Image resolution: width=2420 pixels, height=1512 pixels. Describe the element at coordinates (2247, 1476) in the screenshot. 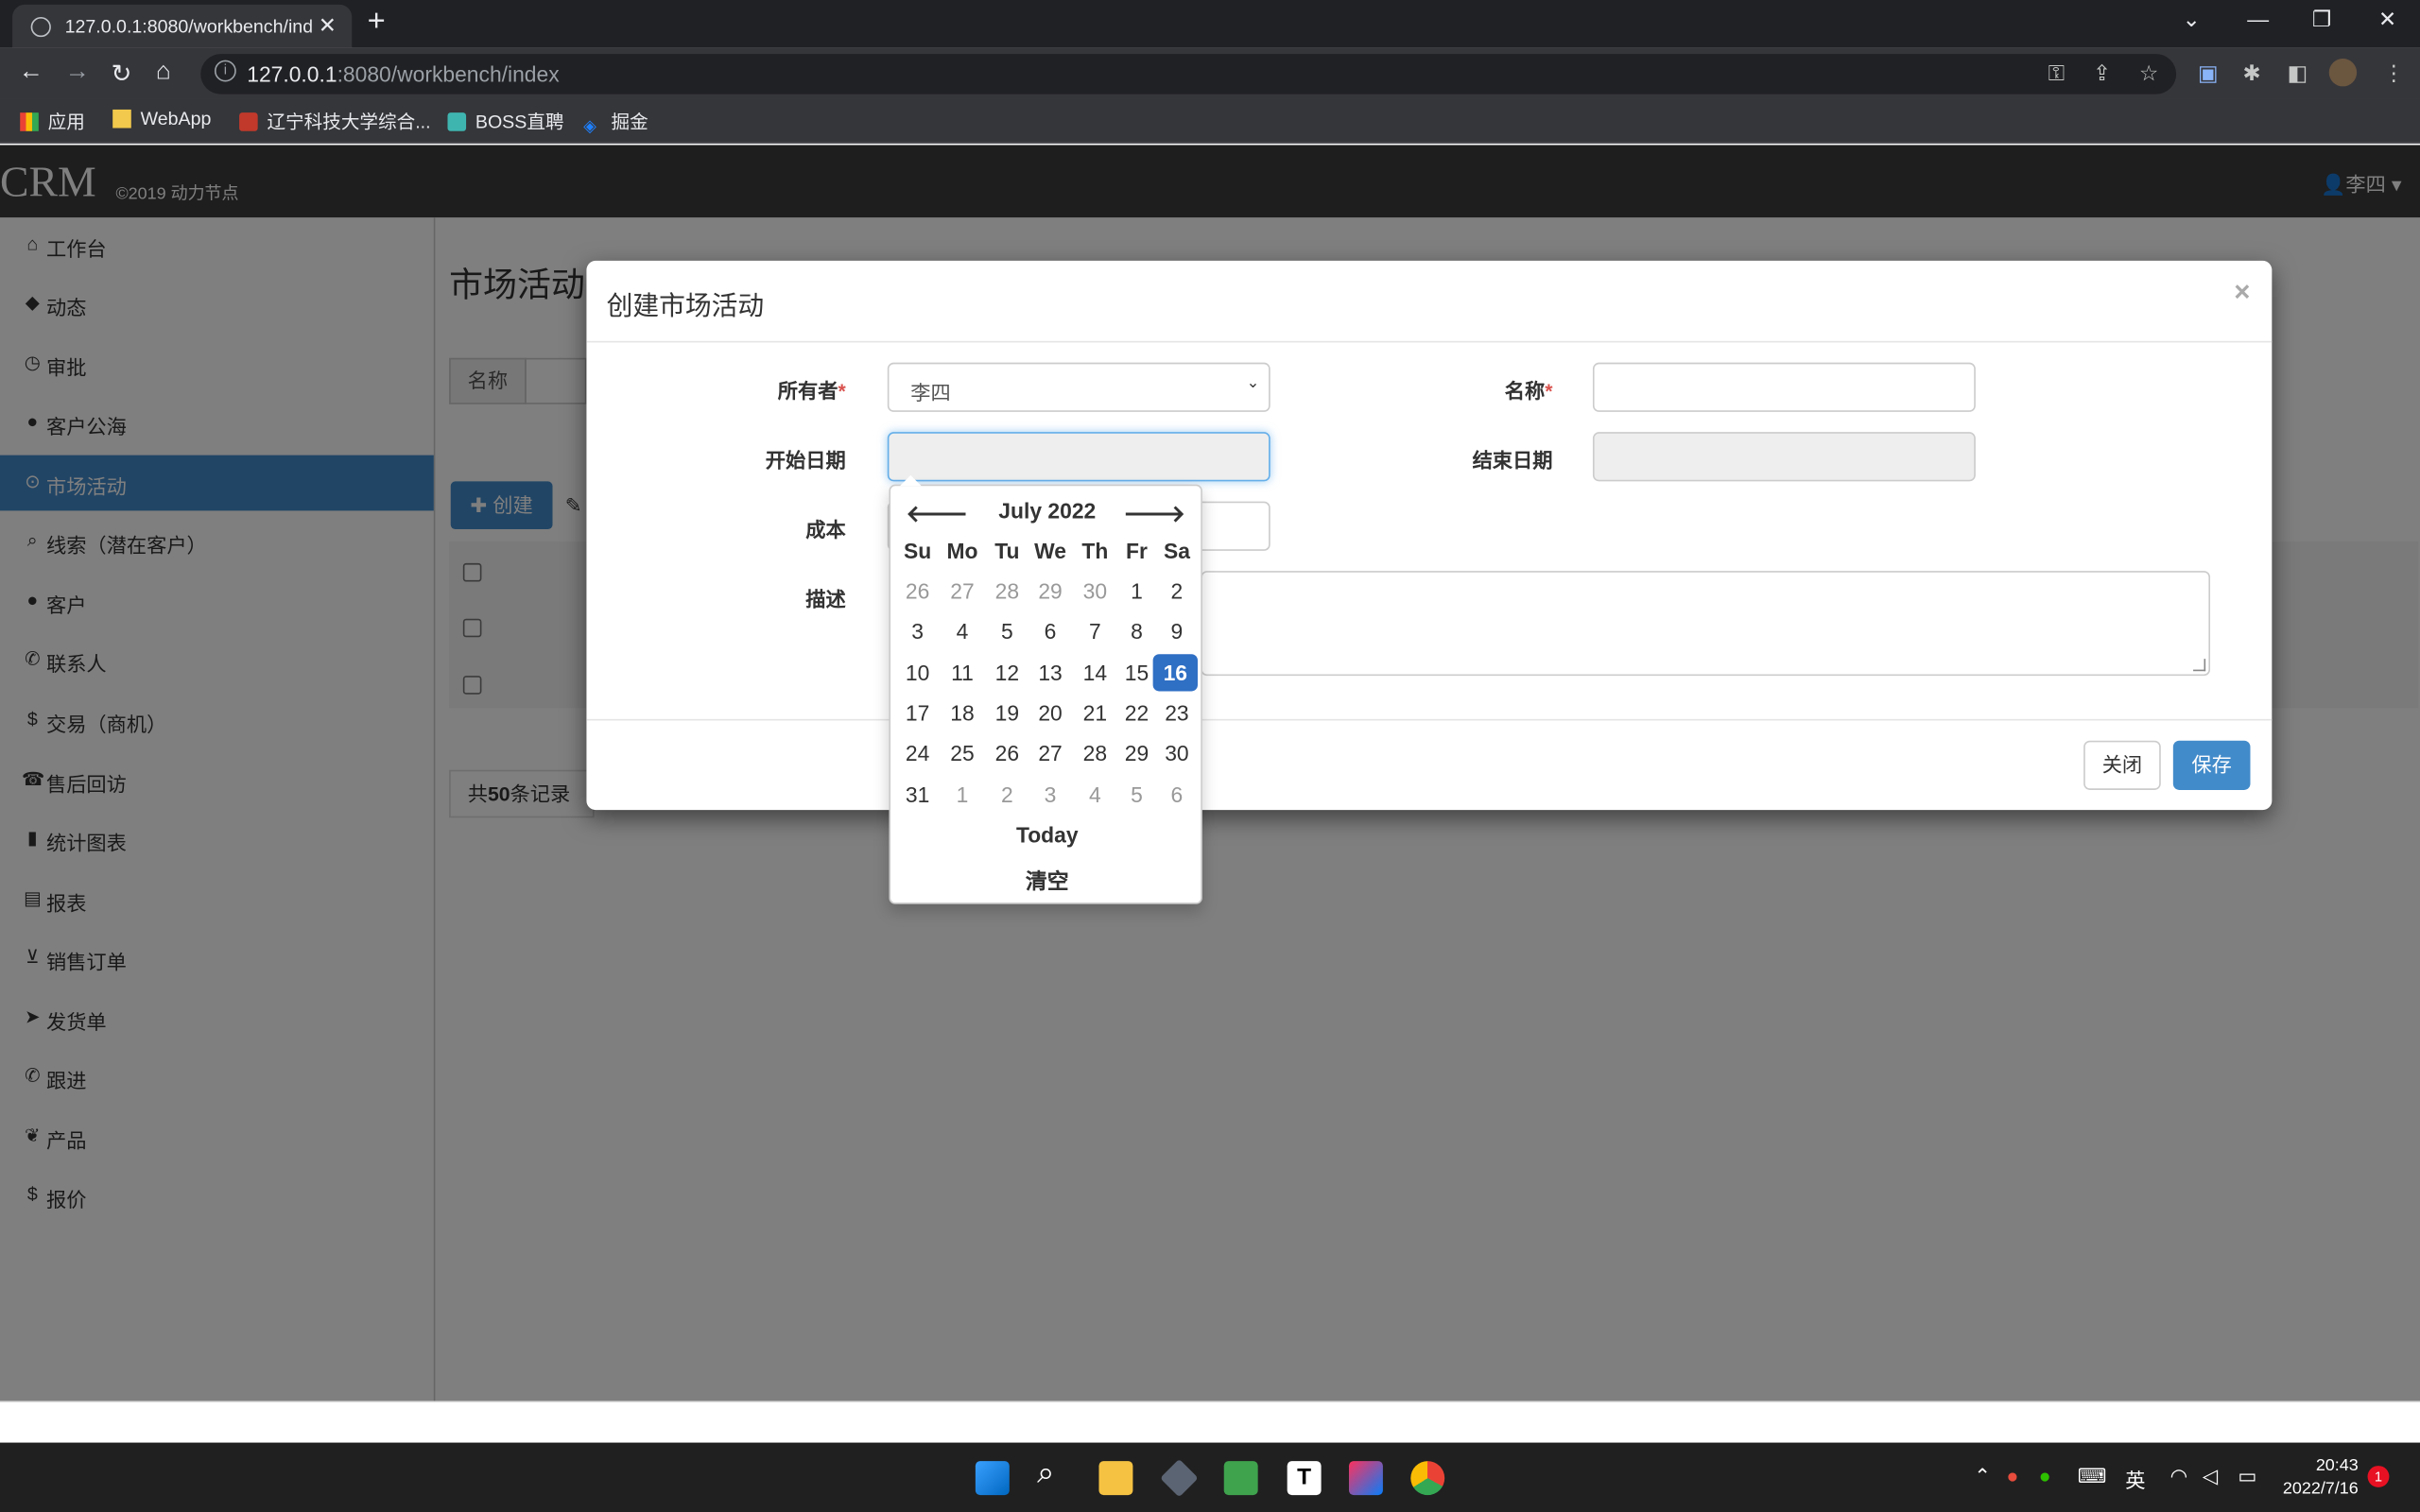

I see `battery-icon: ▭` at that location.